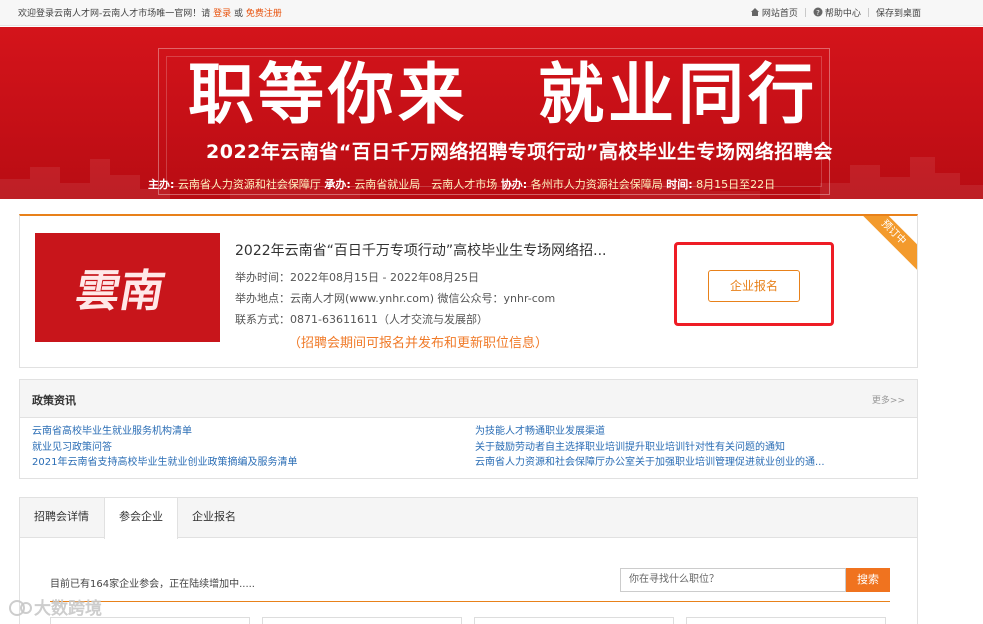 The height and width of the screenshot is (624, 983). Describe the element at coordinates (426, 184) in the screenshot. I see `undertake-value: 云南省就业局 云南人才市场` at that location.